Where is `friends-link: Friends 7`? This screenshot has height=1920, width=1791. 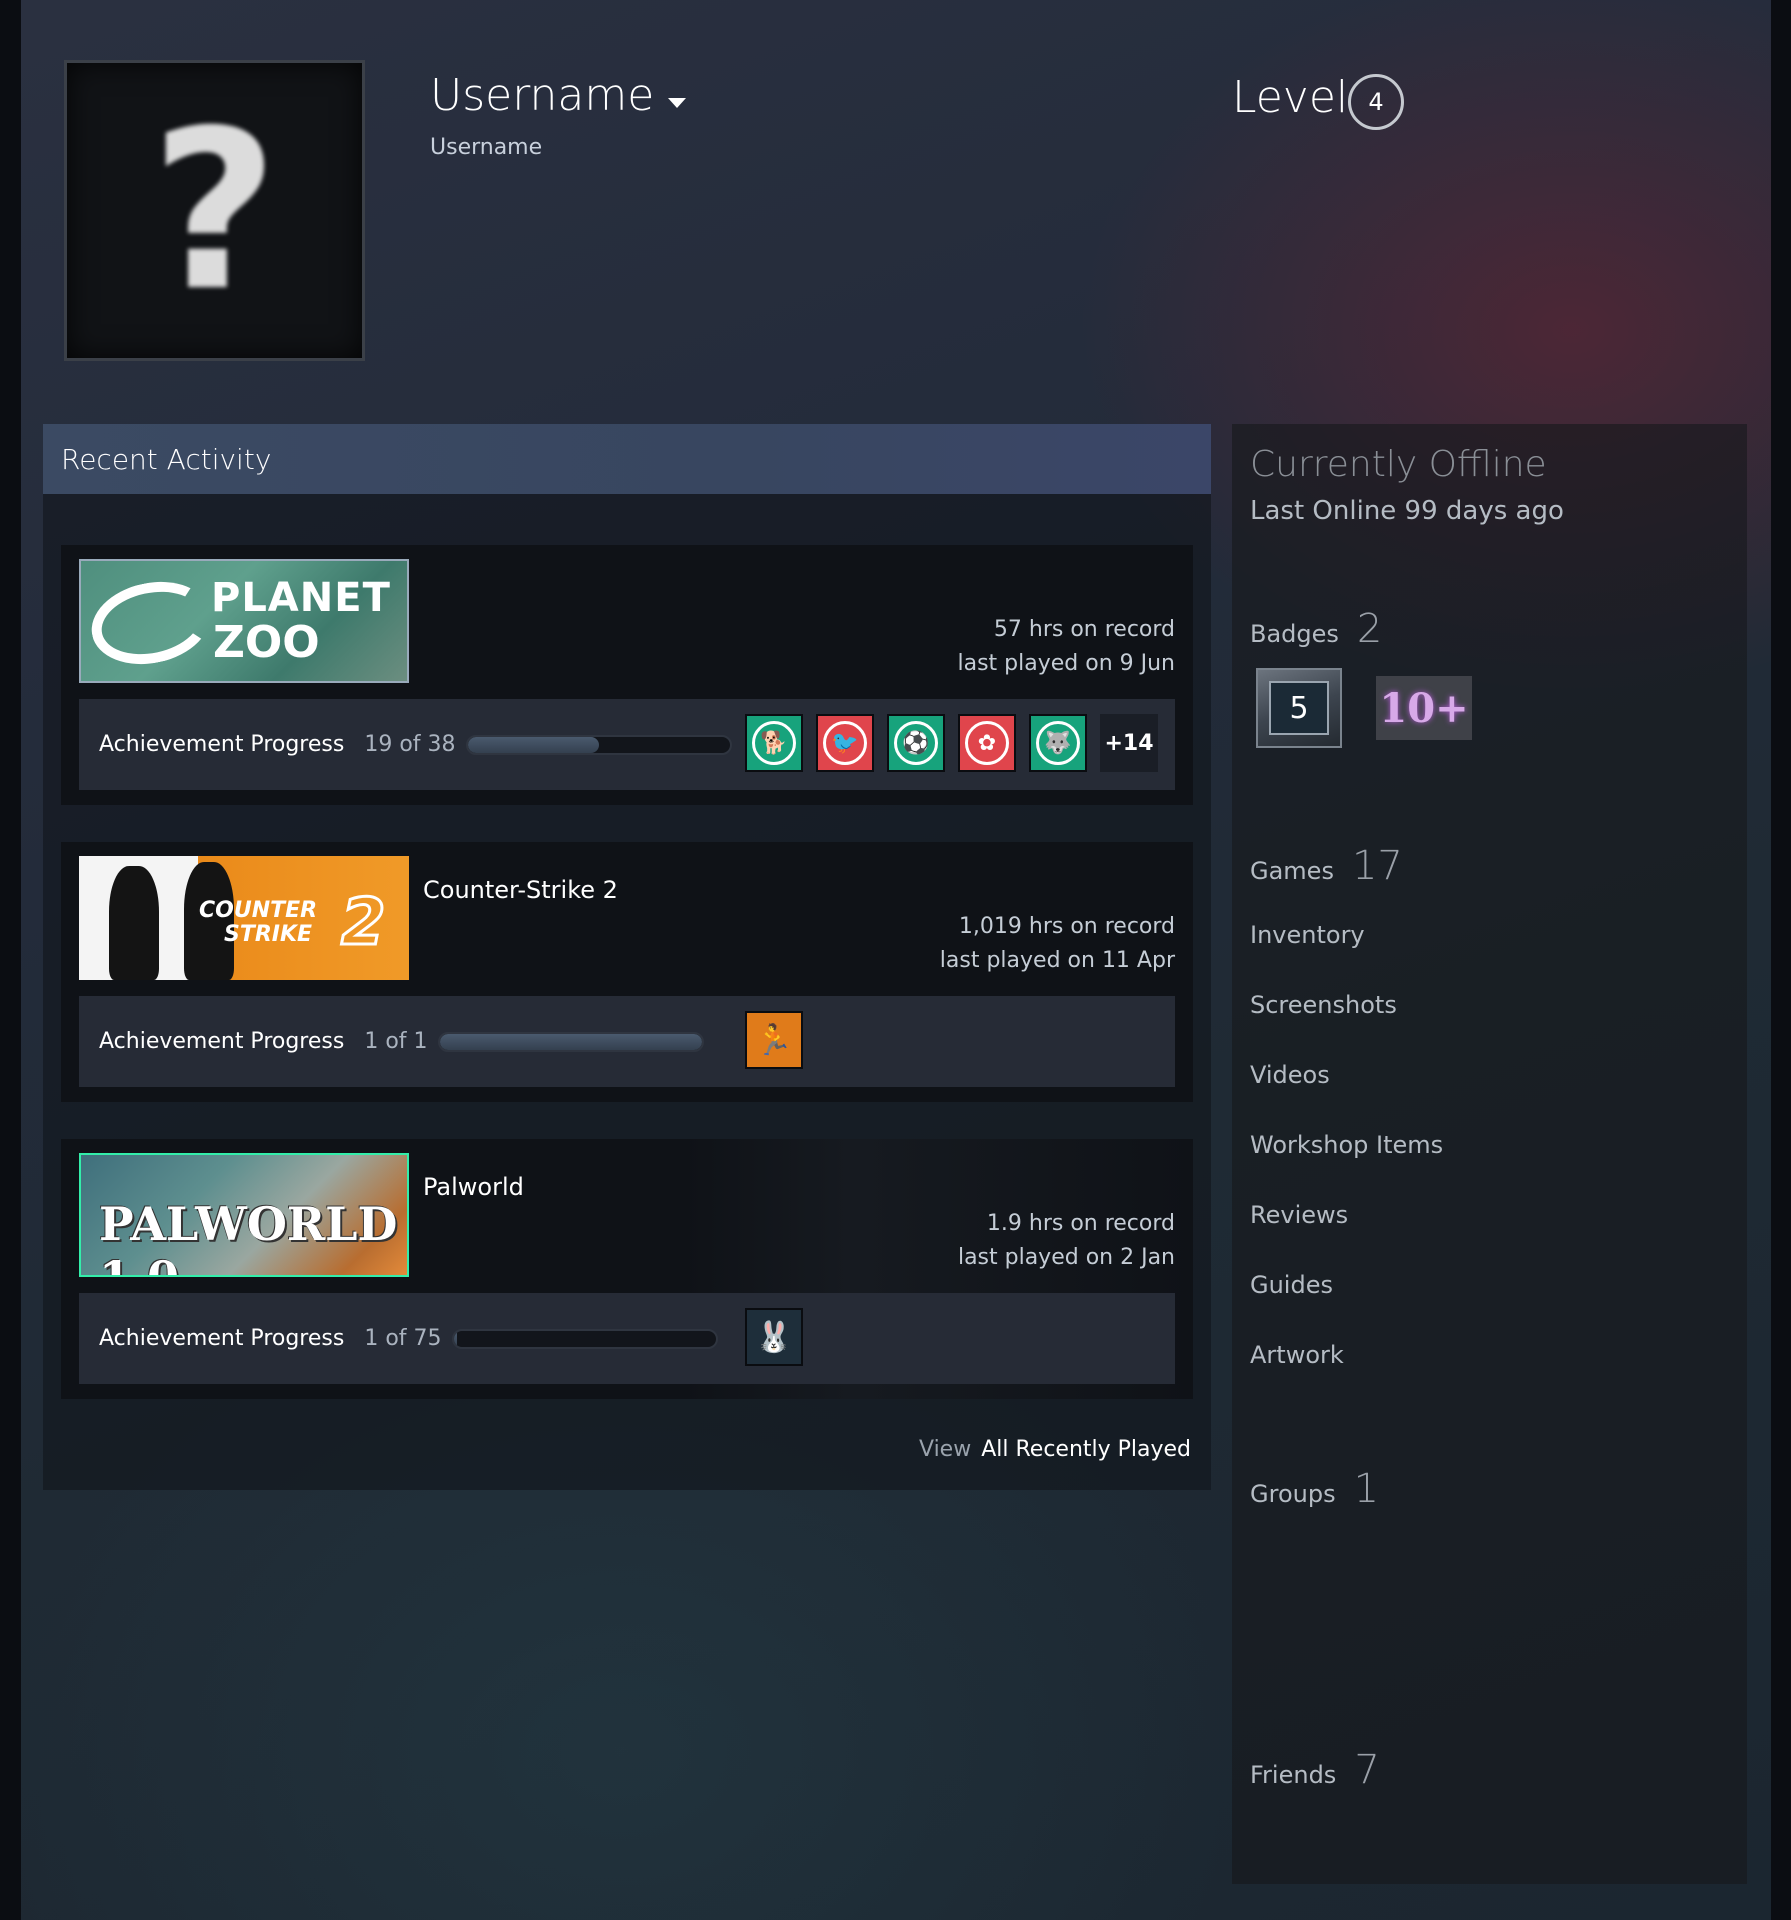
friends-link: Friends 7 is located at coordinates (1315, 1770).